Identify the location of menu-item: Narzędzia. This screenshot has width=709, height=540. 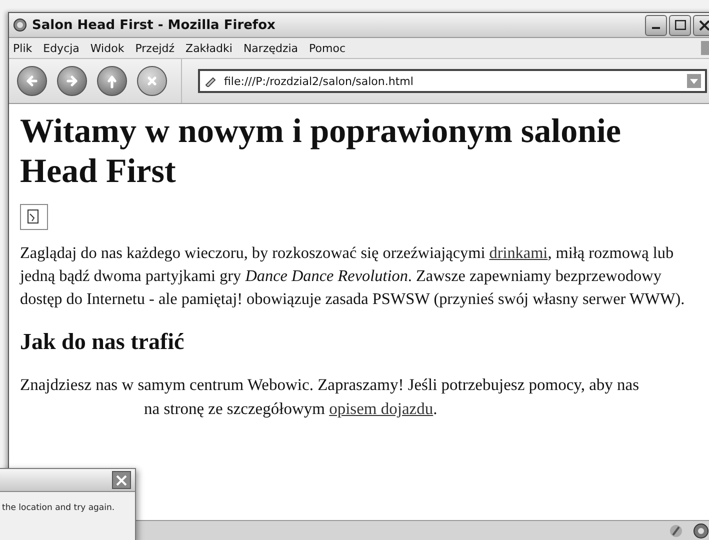
(270, 48).